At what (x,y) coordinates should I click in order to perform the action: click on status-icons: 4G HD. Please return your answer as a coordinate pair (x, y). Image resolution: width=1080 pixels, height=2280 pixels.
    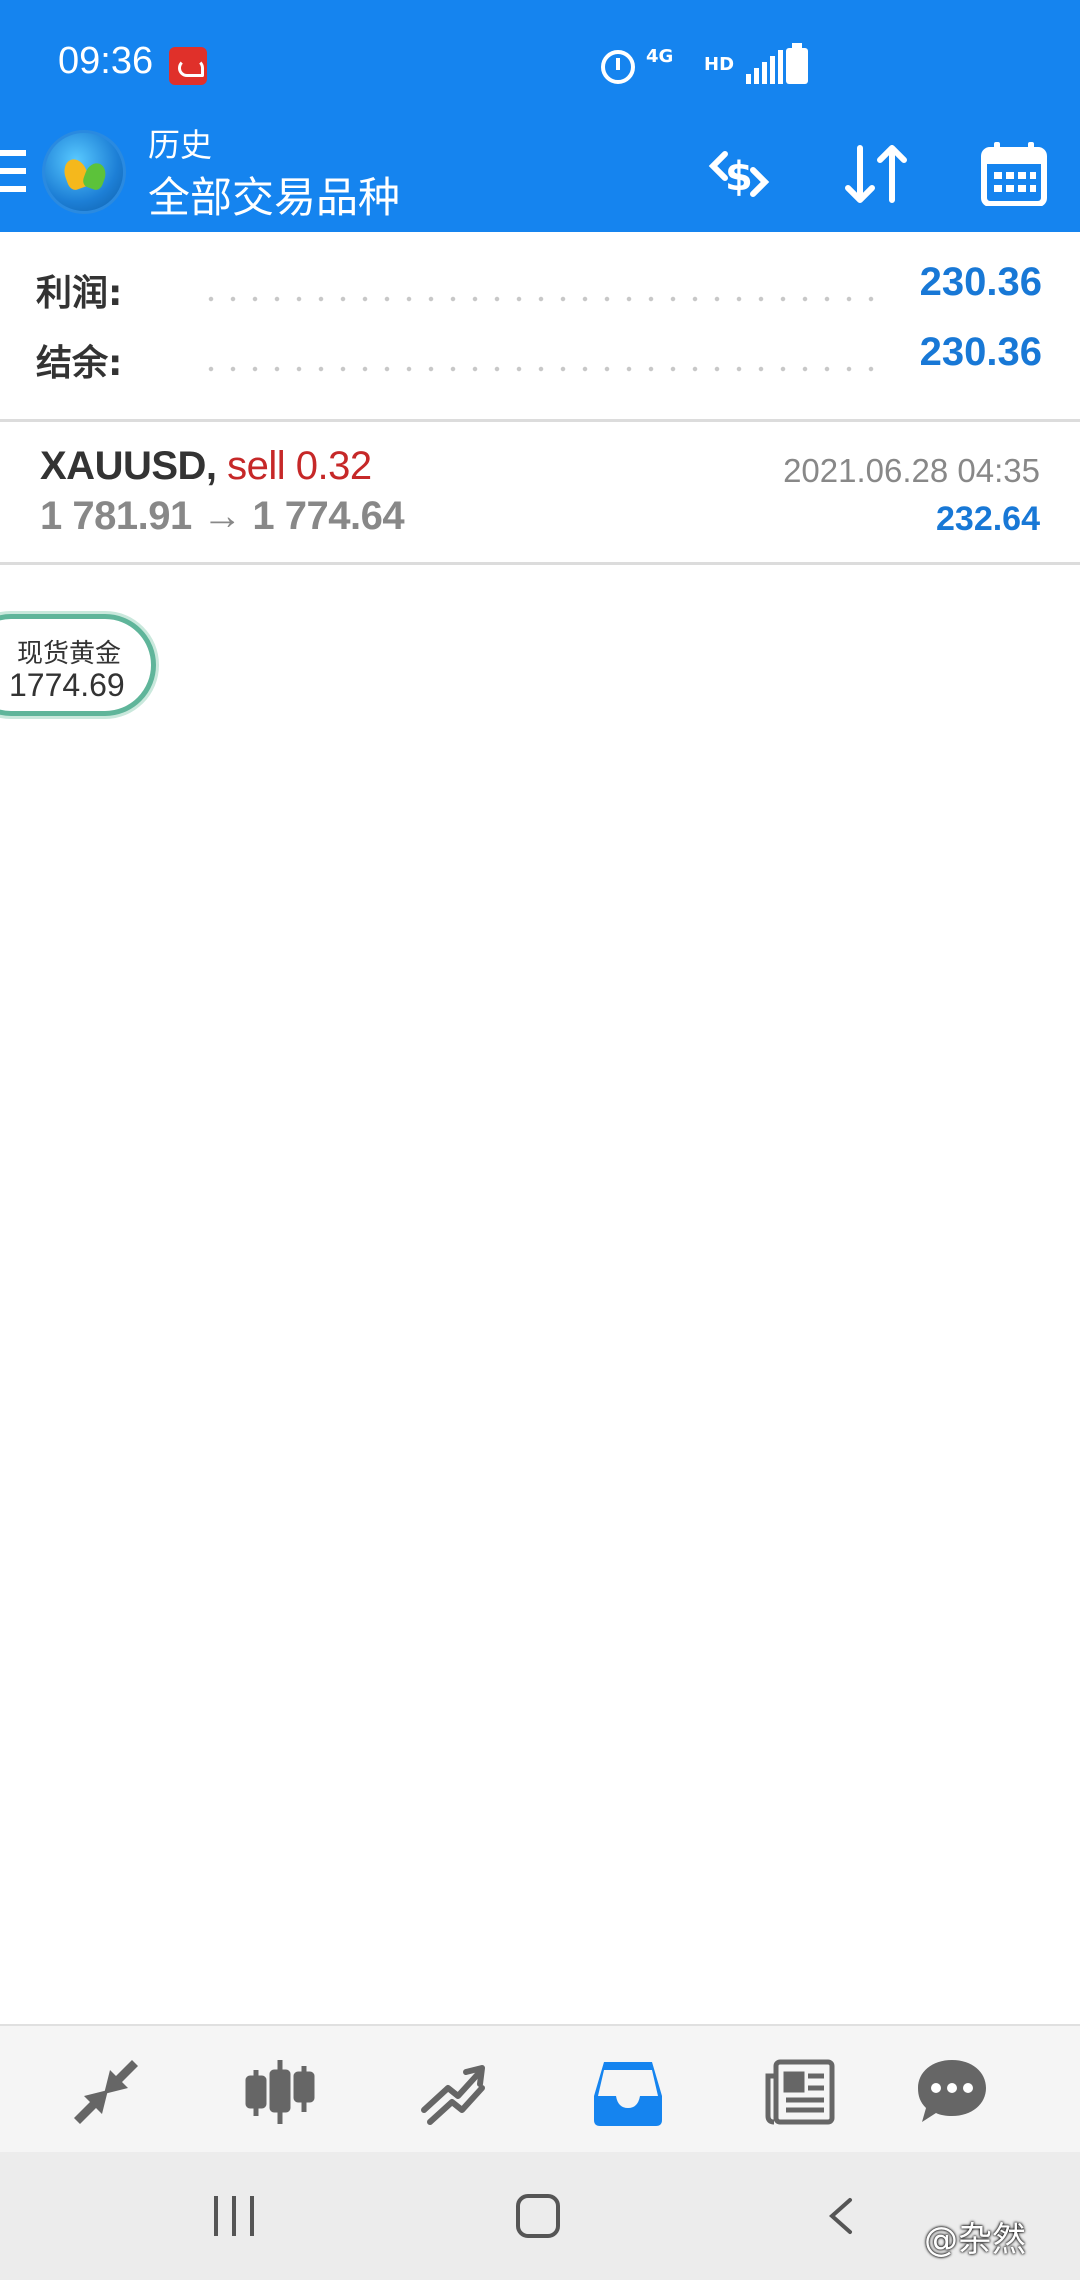
    Looking at the image, I should click on (540, 63).